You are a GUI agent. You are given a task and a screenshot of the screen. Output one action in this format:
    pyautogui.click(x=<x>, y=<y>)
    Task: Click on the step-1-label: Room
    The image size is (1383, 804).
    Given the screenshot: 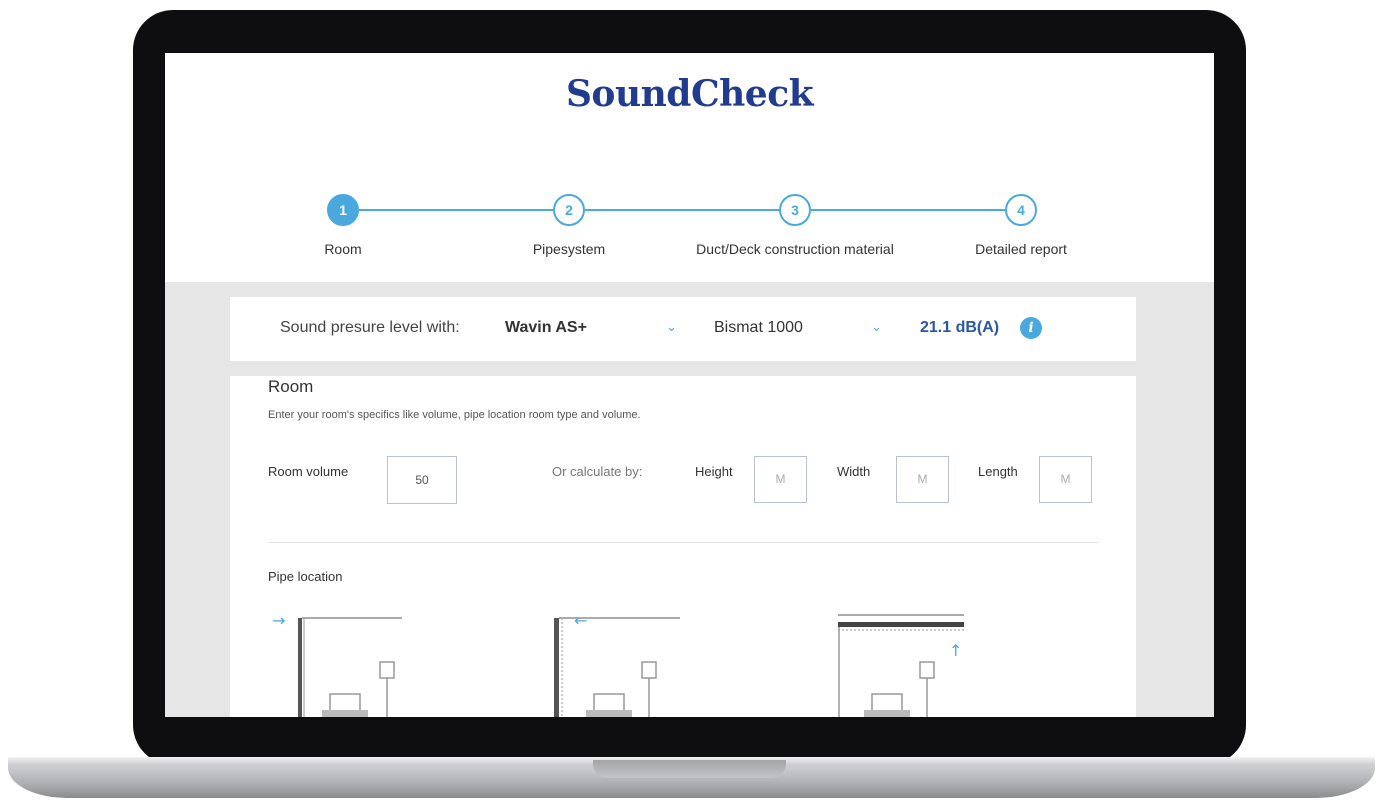 What is the action you would take?
    pyautogui.click(x=343, y=249)
    